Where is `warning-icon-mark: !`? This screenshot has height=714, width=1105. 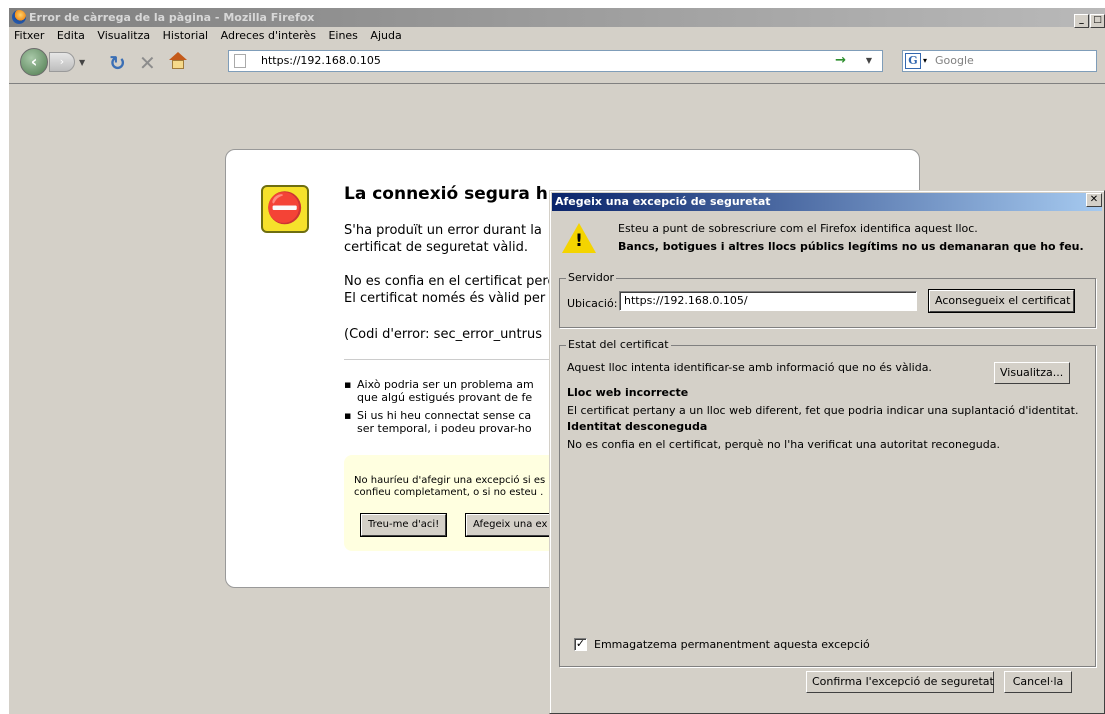
warning-icon-mark: ! is located at coordinates (579, 241).